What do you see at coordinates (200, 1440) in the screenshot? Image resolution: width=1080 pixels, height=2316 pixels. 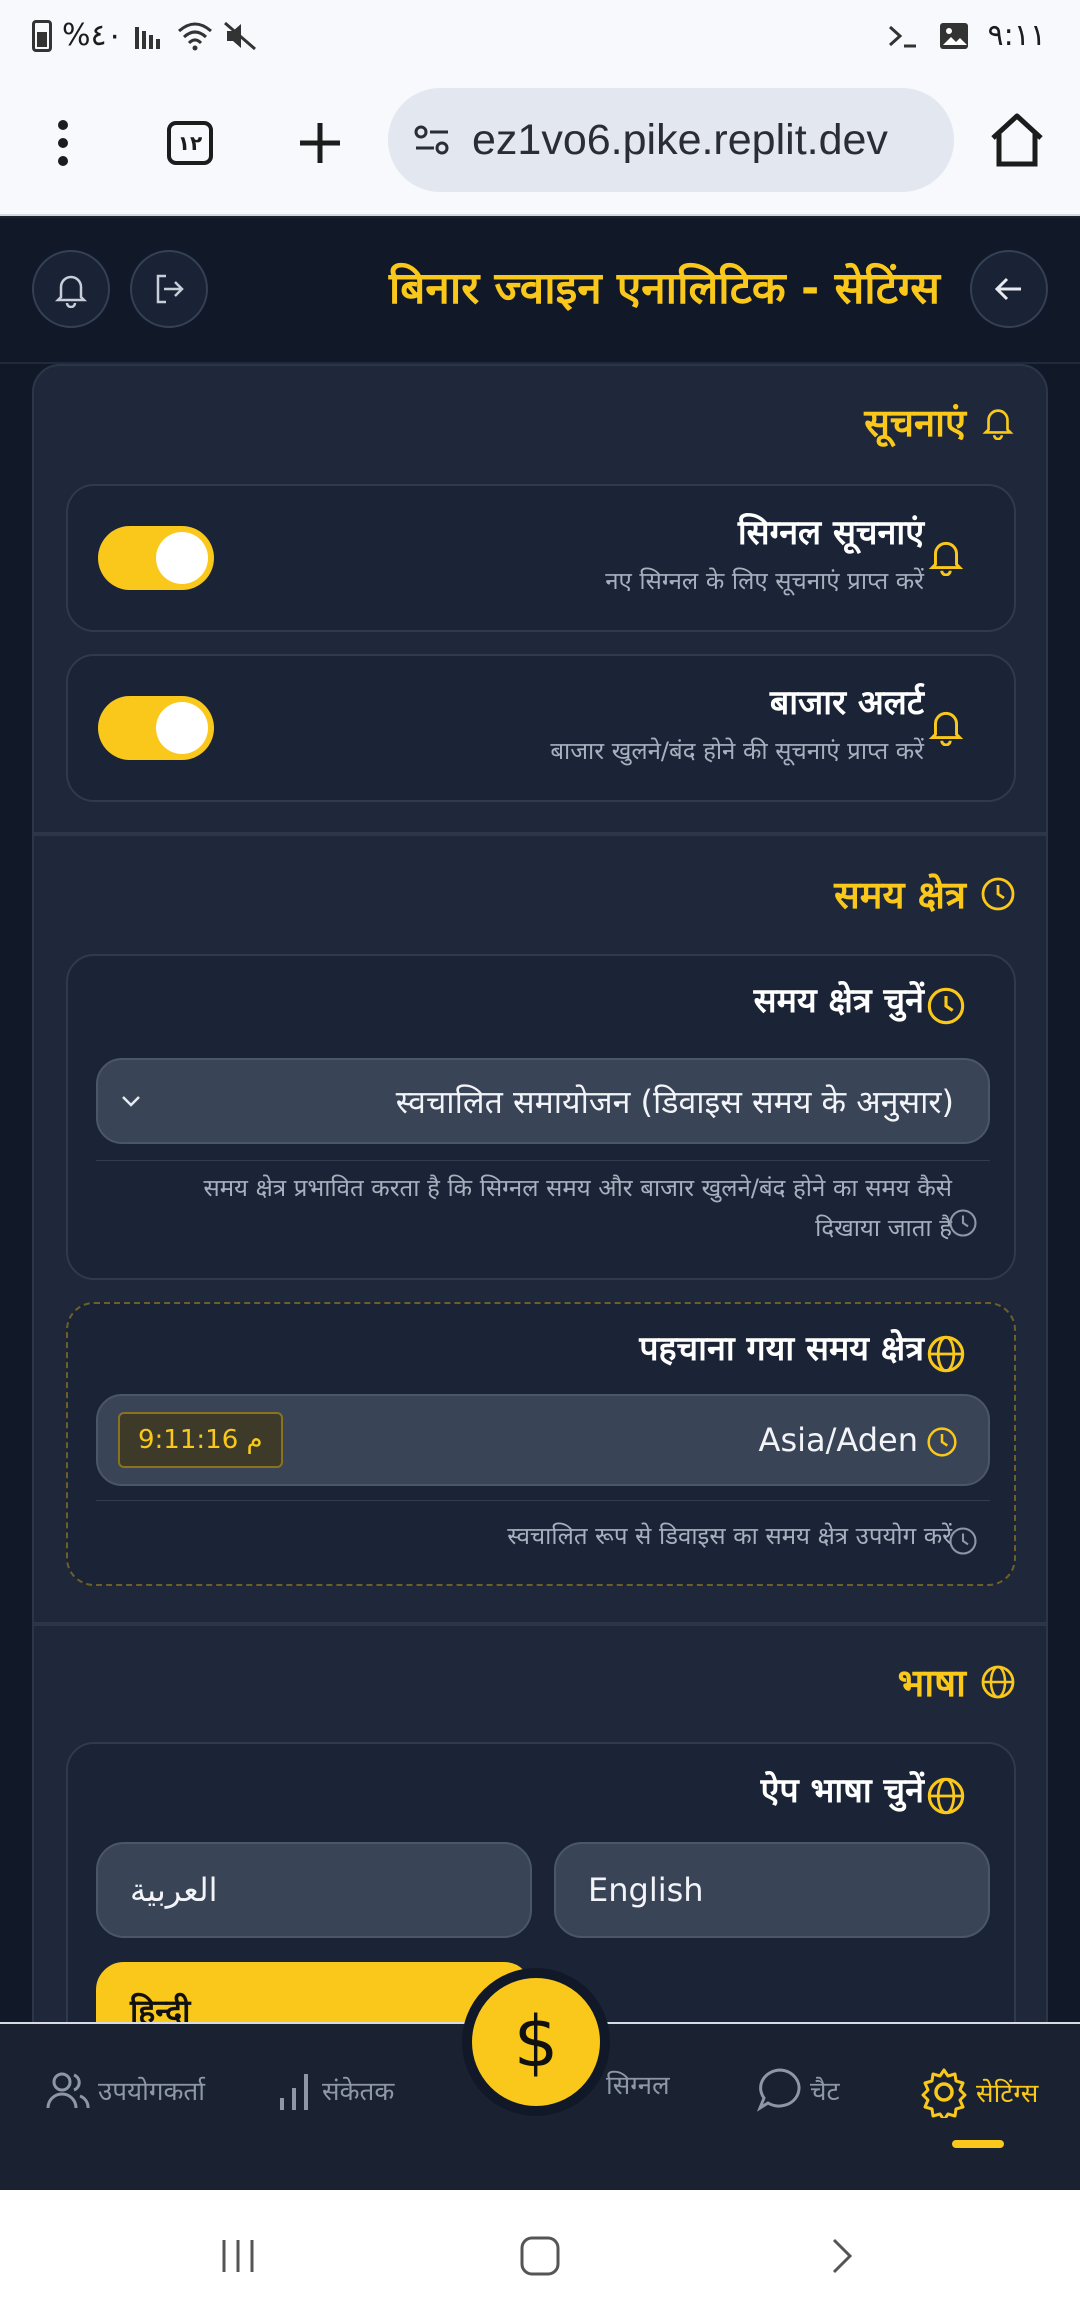 I see `detected-time-badge: 9:11:16 م` at bounding box center [200, 1440].